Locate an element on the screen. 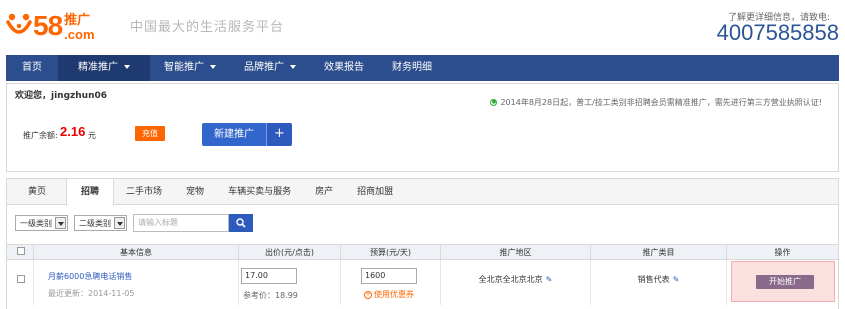 Image resolution: width=845 pixels, height=309 pixels. nav-effect-report-label: 效果报告 is located at coordinates (344, 67).